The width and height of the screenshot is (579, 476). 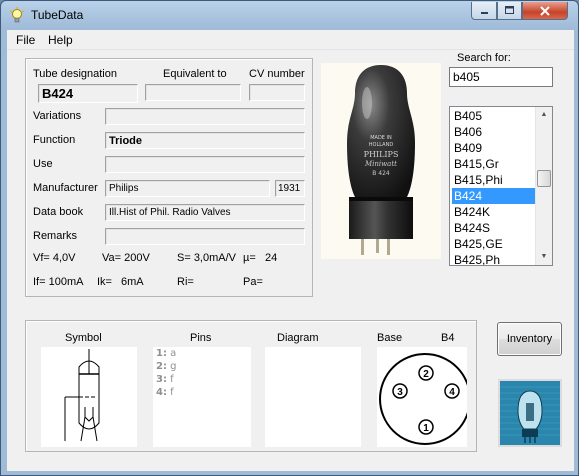 What do you see at coordinates (205, 164) in the screenshot?
I see `use-field` at bounding box center [205, 164].